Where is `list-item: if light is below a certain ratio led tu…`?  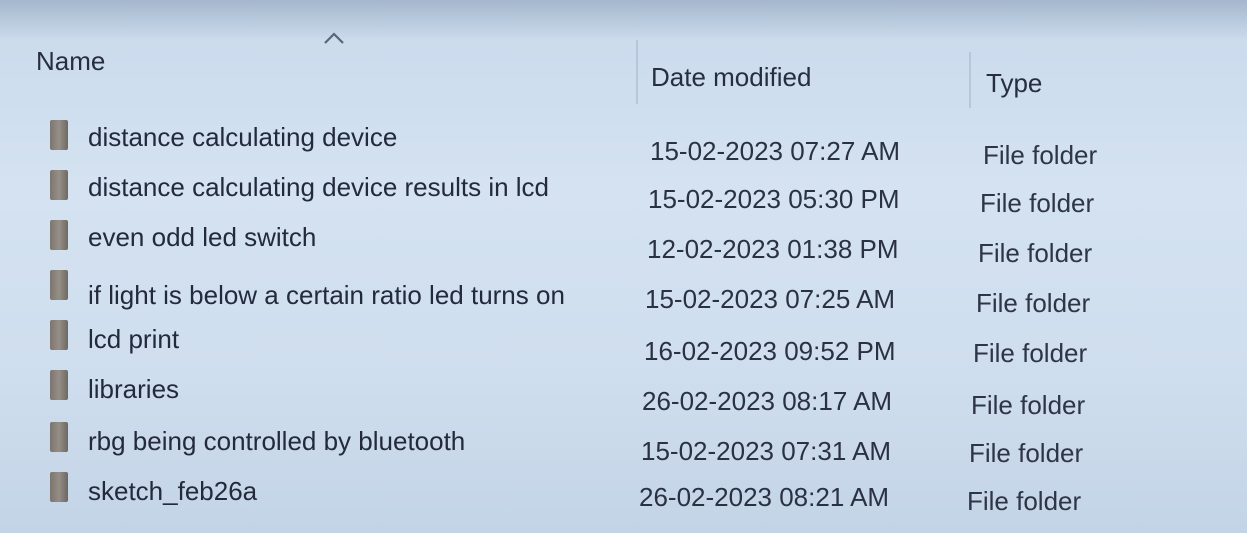 list-item: if light is below a certain ratio led tu… is located at coordinates (623, 293).